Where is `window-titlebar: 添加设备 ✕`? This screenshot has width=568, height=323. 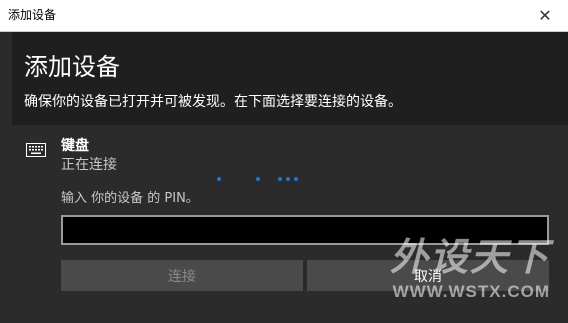
window-titlebar: 添加设备 ✕ is located at coordinates (284, 16).